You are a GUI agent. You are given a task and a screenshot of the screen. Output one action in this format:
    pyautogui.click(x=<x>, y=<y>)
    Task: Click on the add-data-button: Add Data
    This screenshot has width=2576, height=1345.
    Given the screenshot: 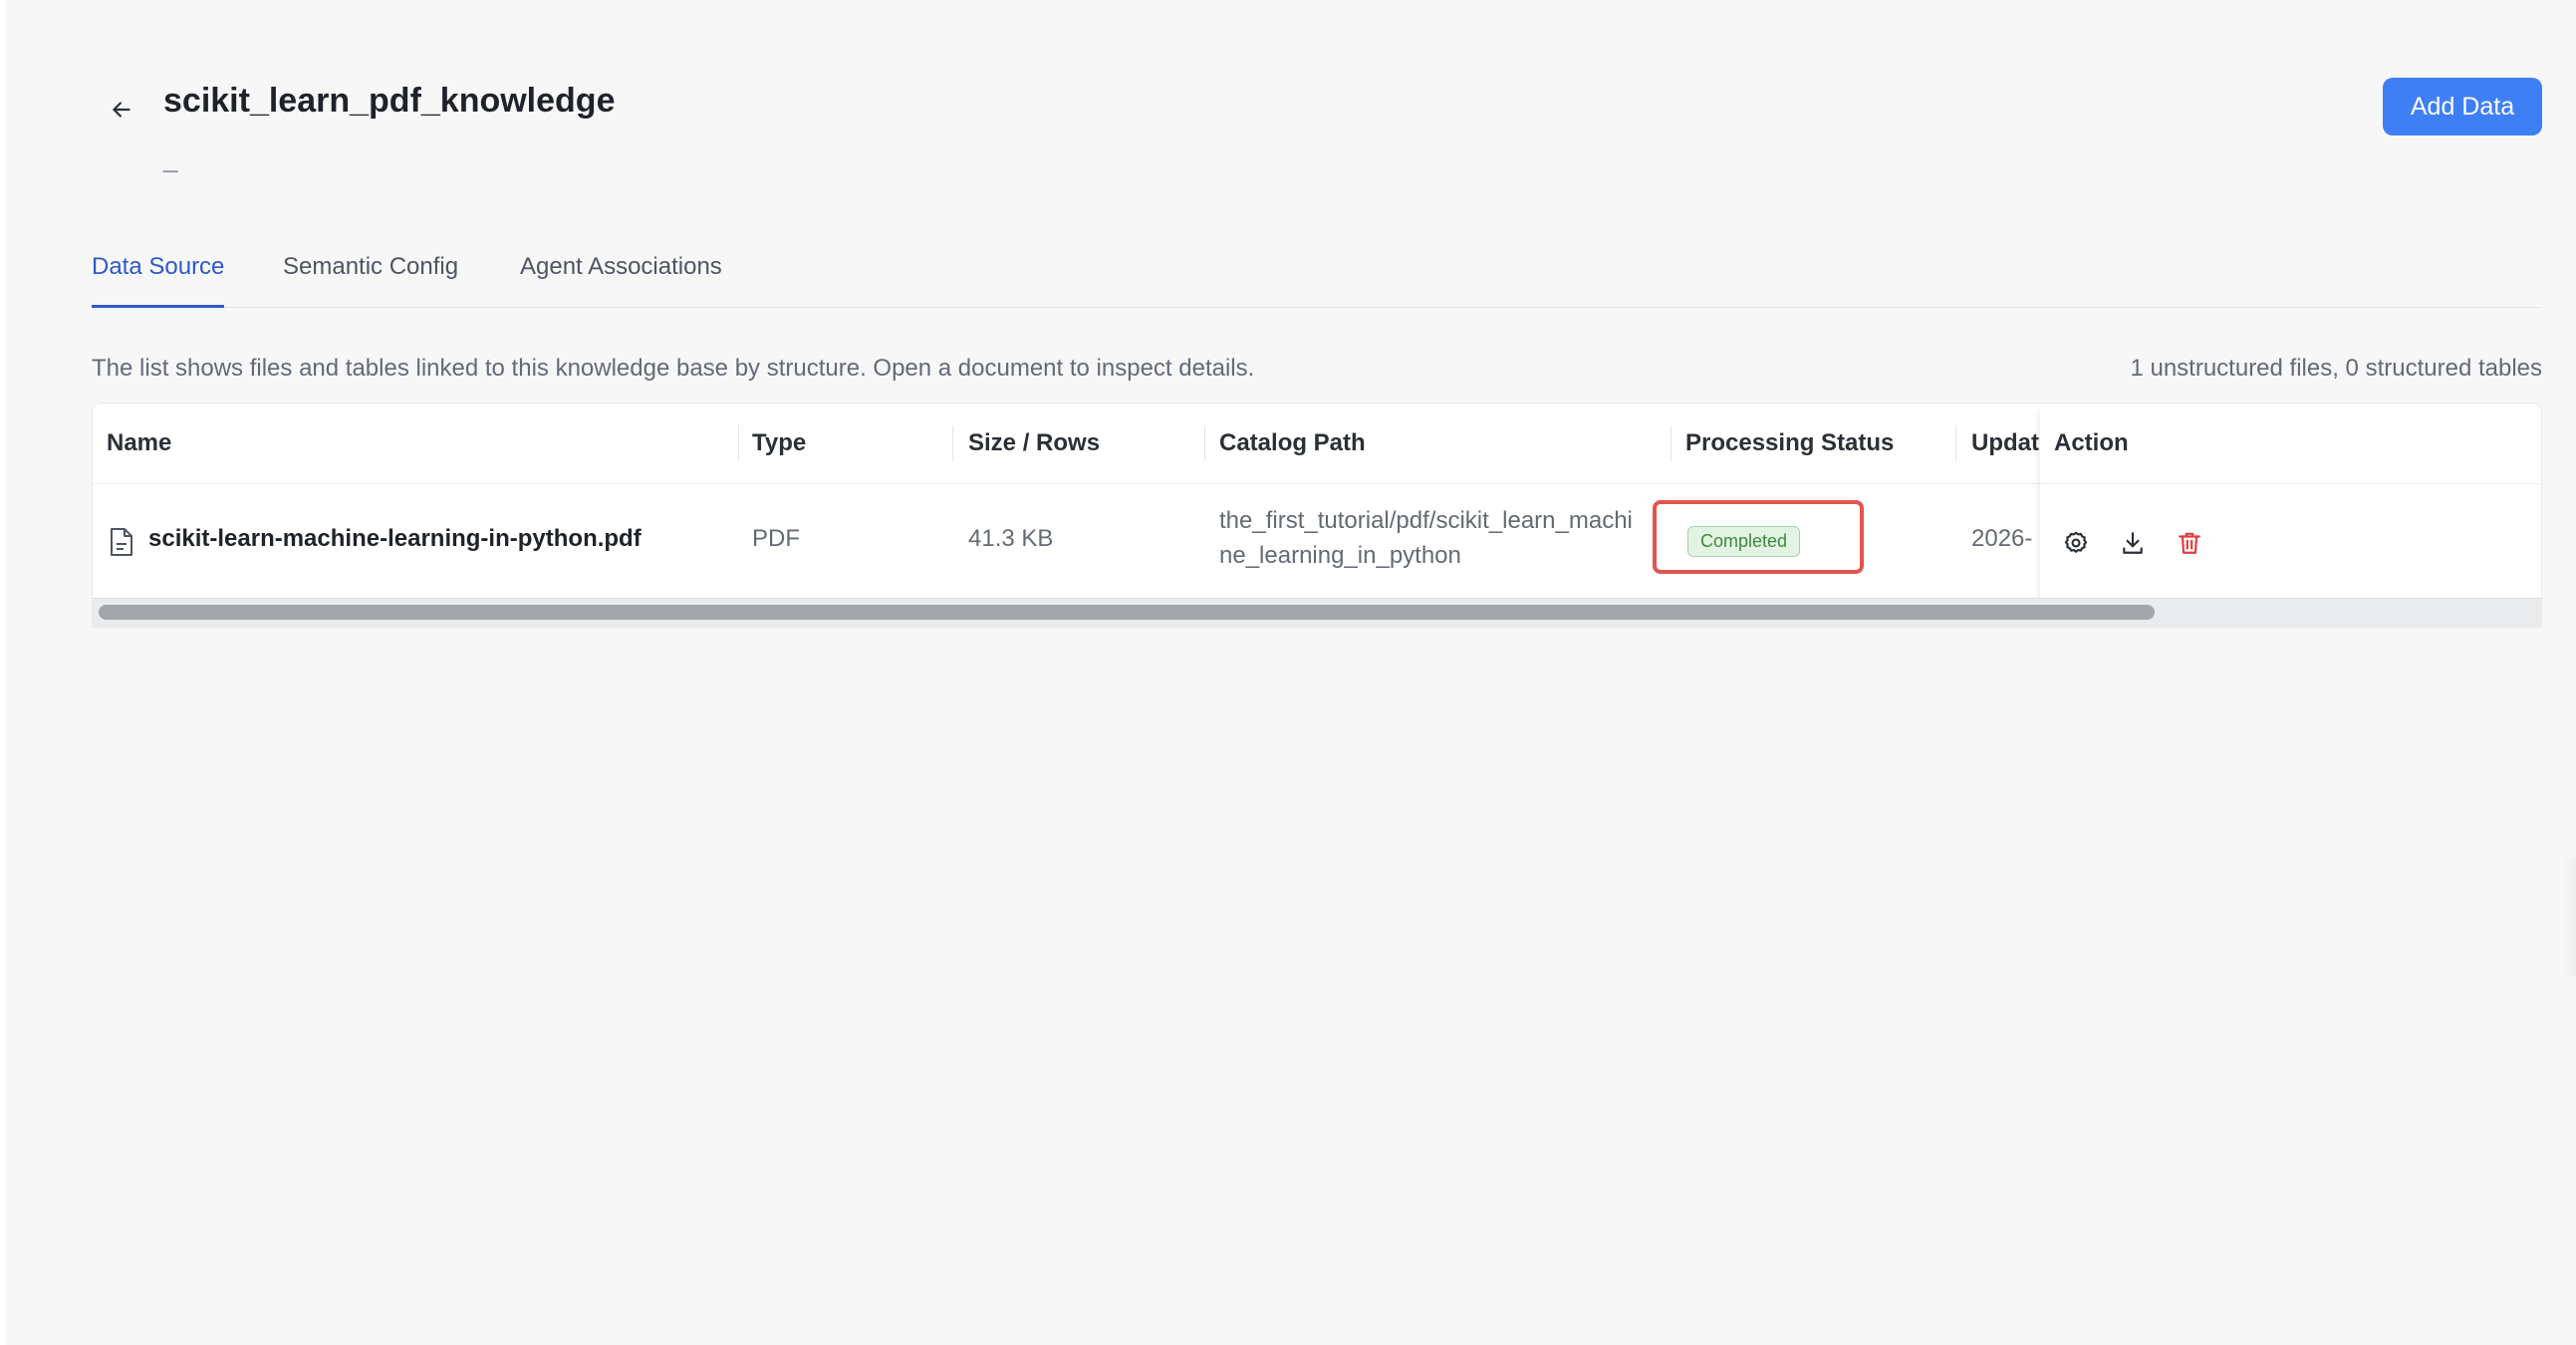 What is the action you would take?
    pyautogui.click(x=2462, y=106)
    